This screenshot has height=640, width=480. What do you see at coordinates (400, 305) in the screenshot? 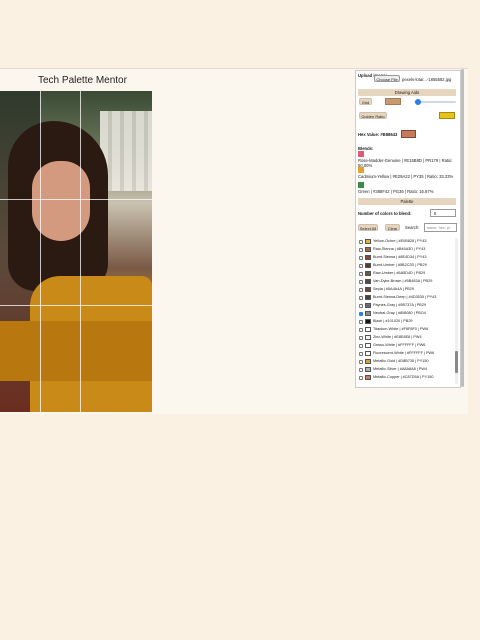
I see `palette-item-label: Paynes-Gray | #5B737A | PB29` at bounding box center [400, 305].